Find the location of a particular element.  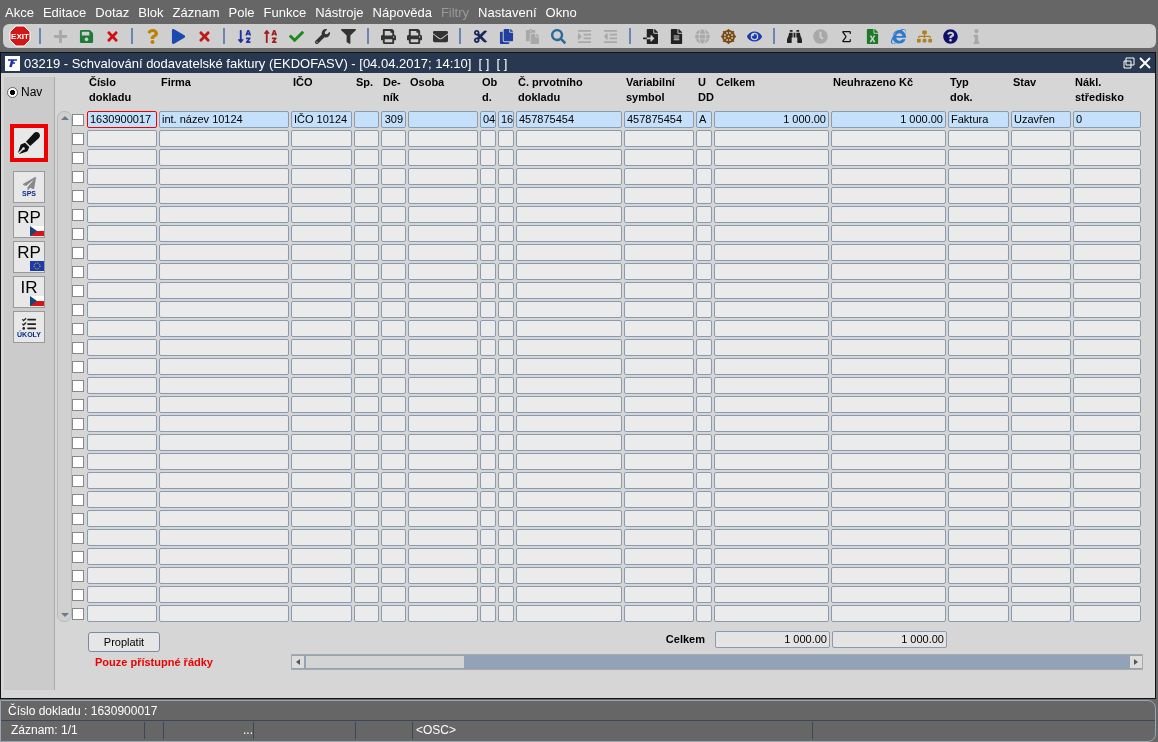

totals-label: Celkem is located at coordinates (685, 639).